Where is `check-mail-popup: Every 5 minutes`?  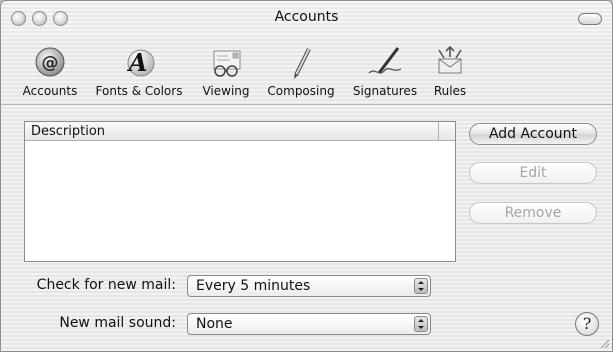 check-mail-popup: Every 5 minutes is located at coordinates (309, 286).